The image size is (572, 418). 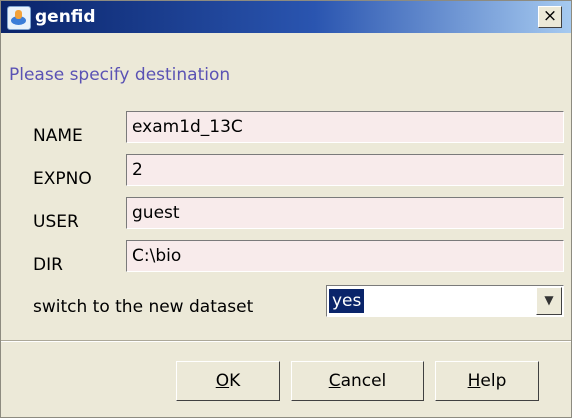 What do you see at coordinates (56, 222) in the screenshot?
I see `user-label: USER` at bounding box center [56, 222].